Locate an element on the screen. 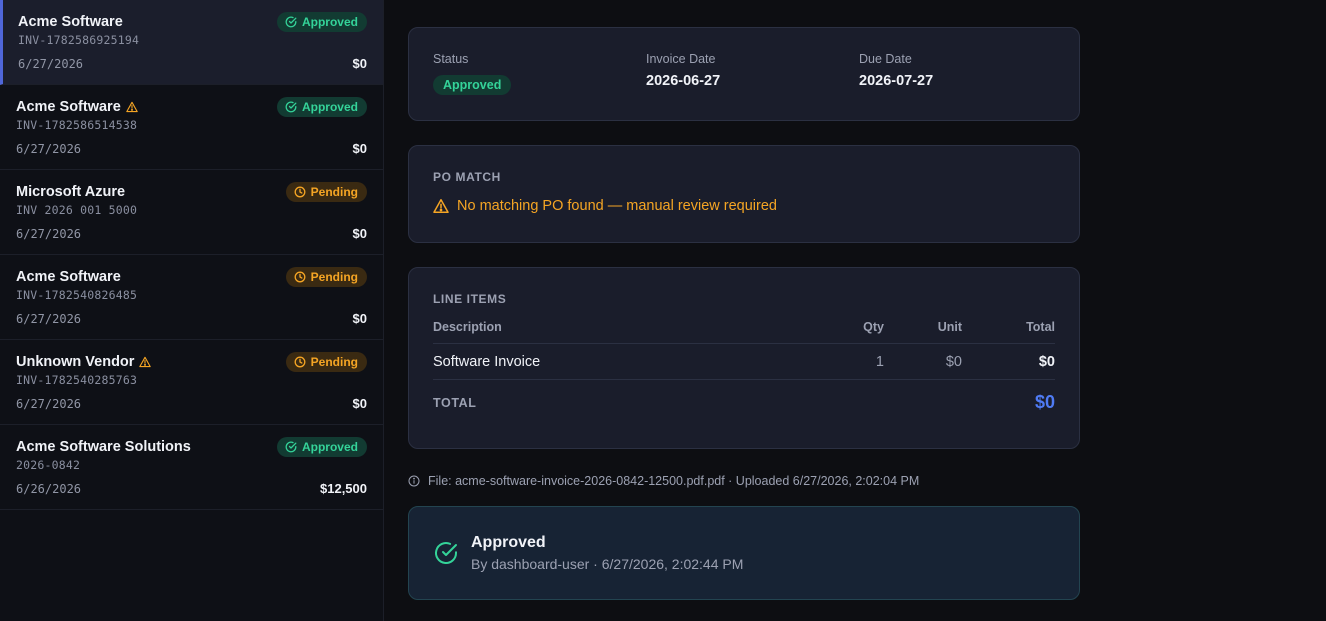 The height and width of the screenshot is (621, 1326). line-description: Software Invoice is located at coordinates (618, 361).